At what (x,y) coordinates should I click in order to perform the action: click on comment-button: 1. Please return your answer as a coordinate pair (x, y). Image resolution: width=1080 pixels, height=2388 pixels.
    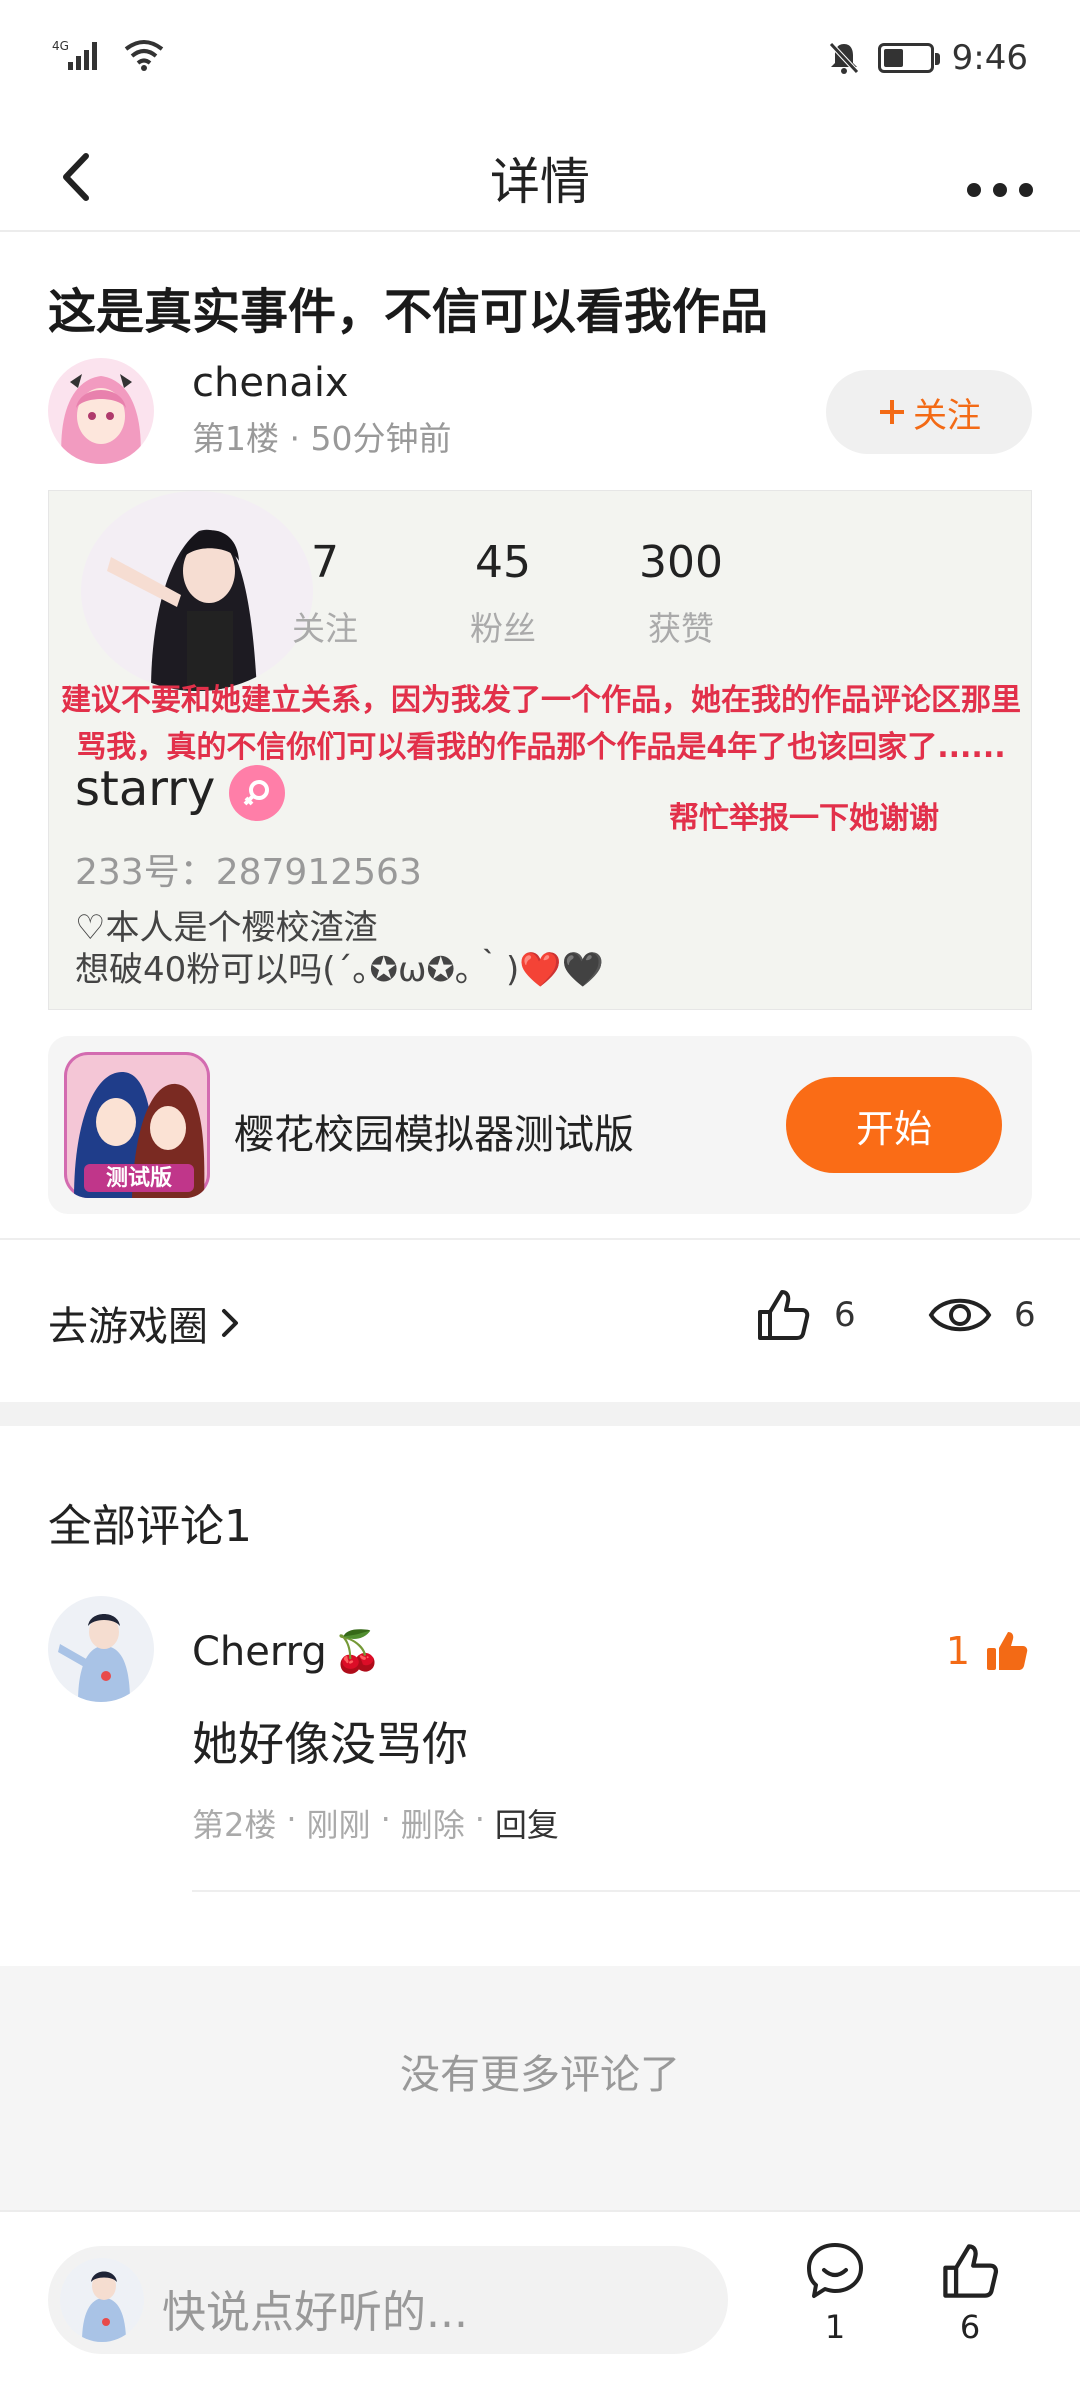
    Looking at the image, I should click on (835, 2293).